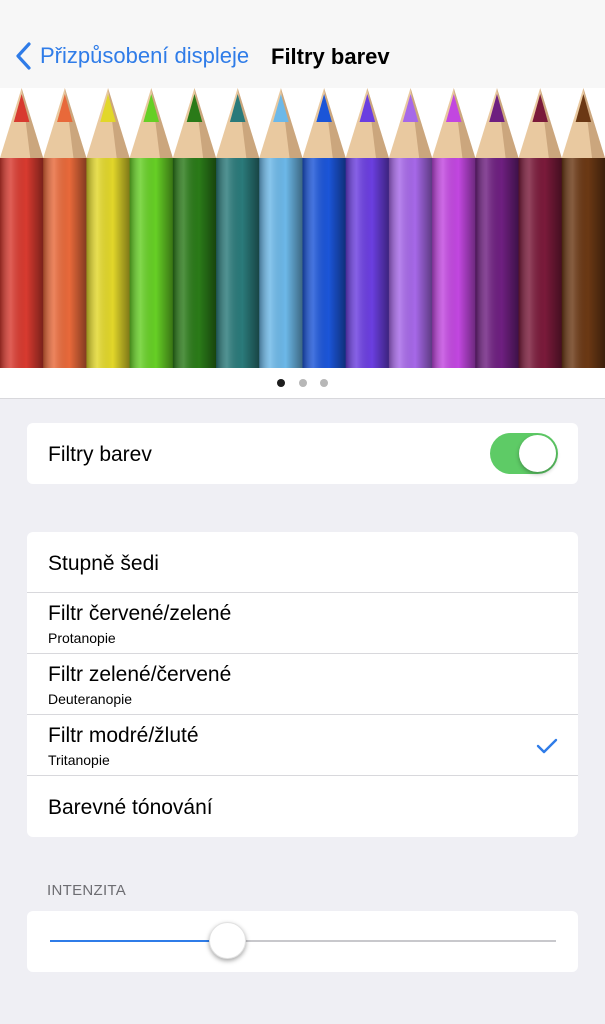 Image resolution: width=605 pixels, height=1024 pixels. I want to click on filter-option-sublabel: Deuteranopie, so click(90, 699).